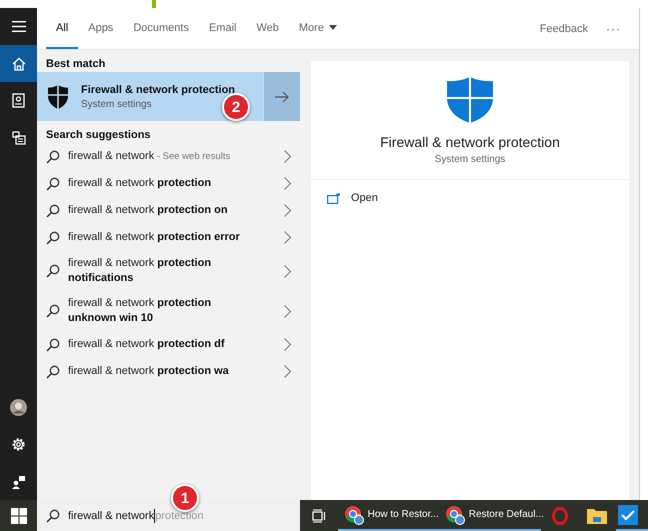 The height and width of the screenshot is (531, 648). Describe the element at coordinates (564, 28) in the screenshot. I see `feedback-link: Feedback` at that location.